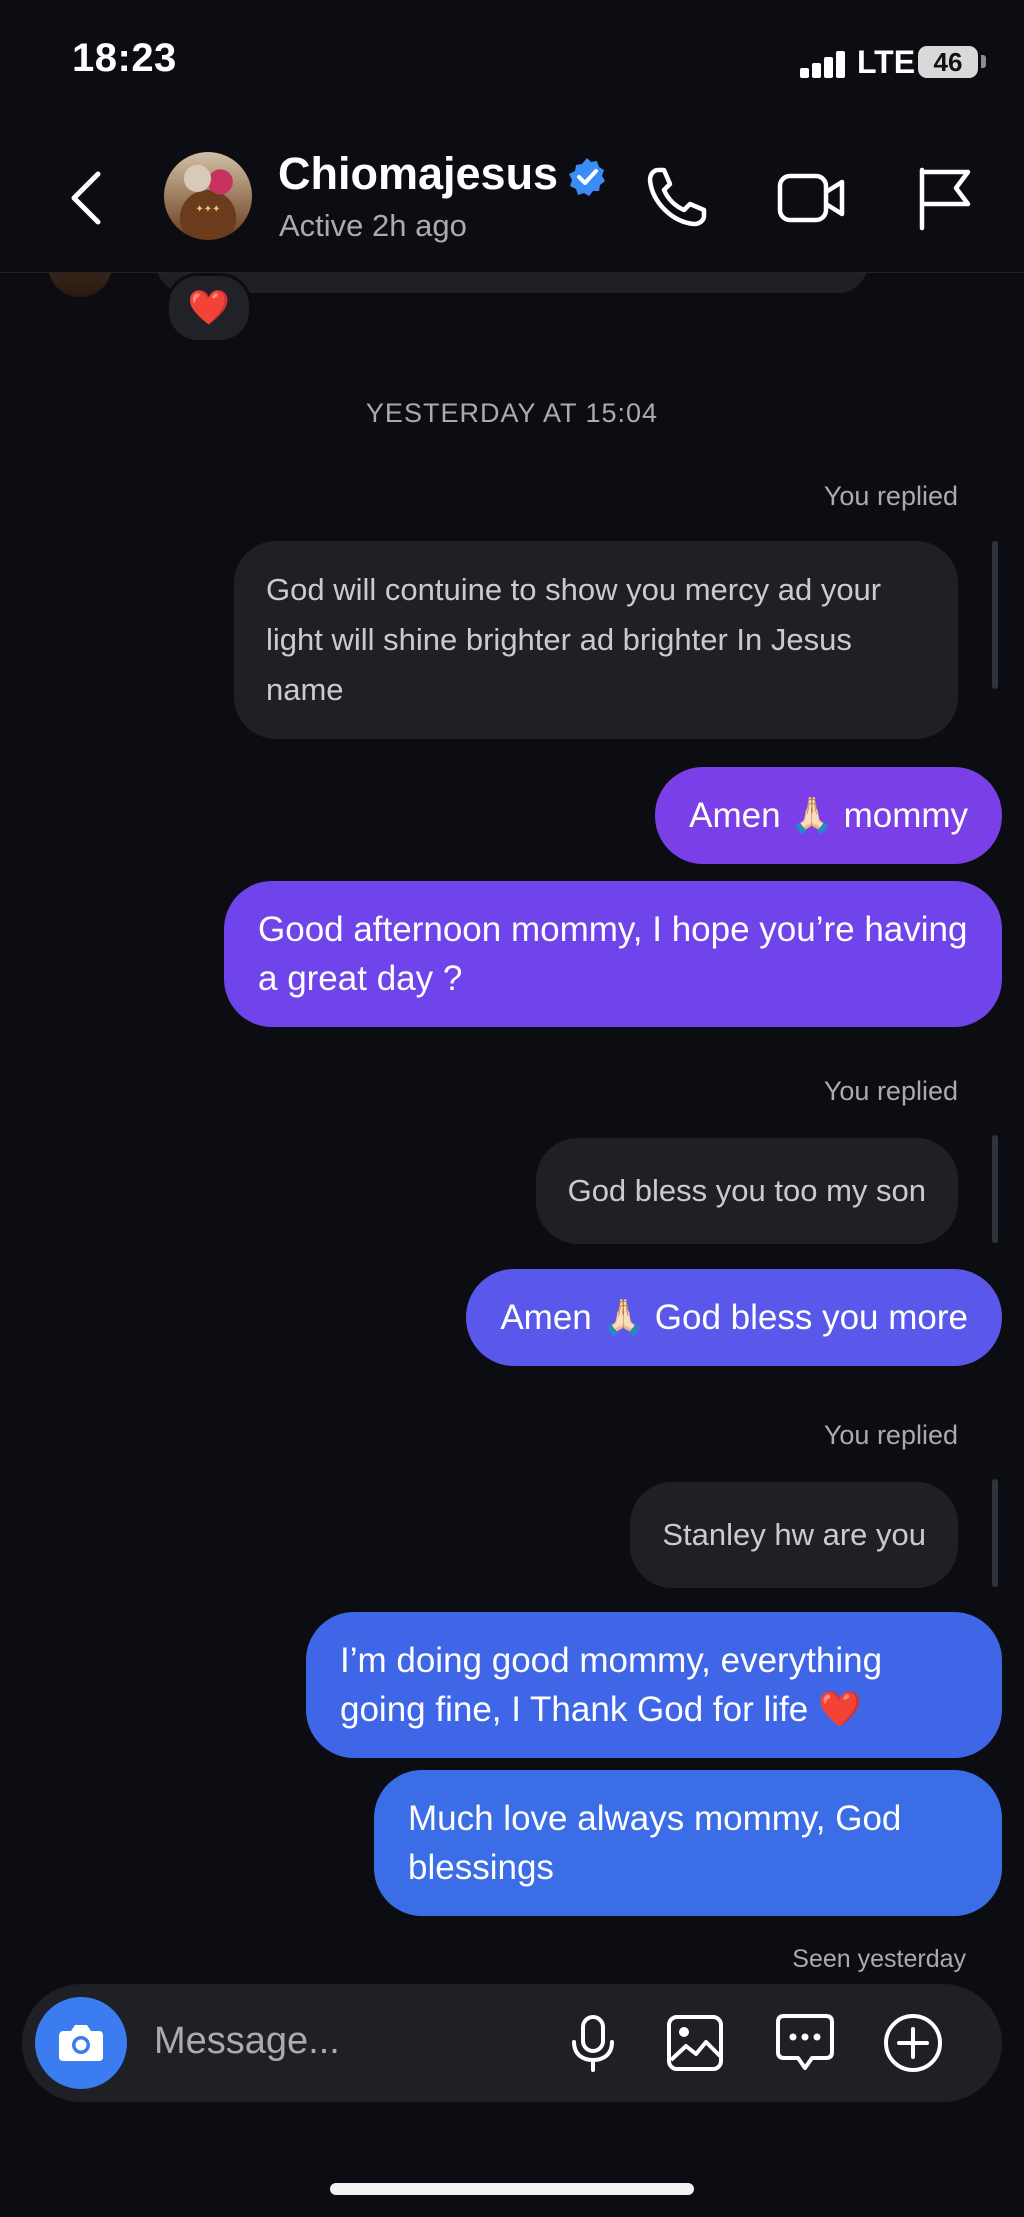 This screenshot has width=1024, height=2217. What do you see at coordinates (593, 2043) in the screenshot?
I see `microphone-icon` at bounding box center [593, 2043].